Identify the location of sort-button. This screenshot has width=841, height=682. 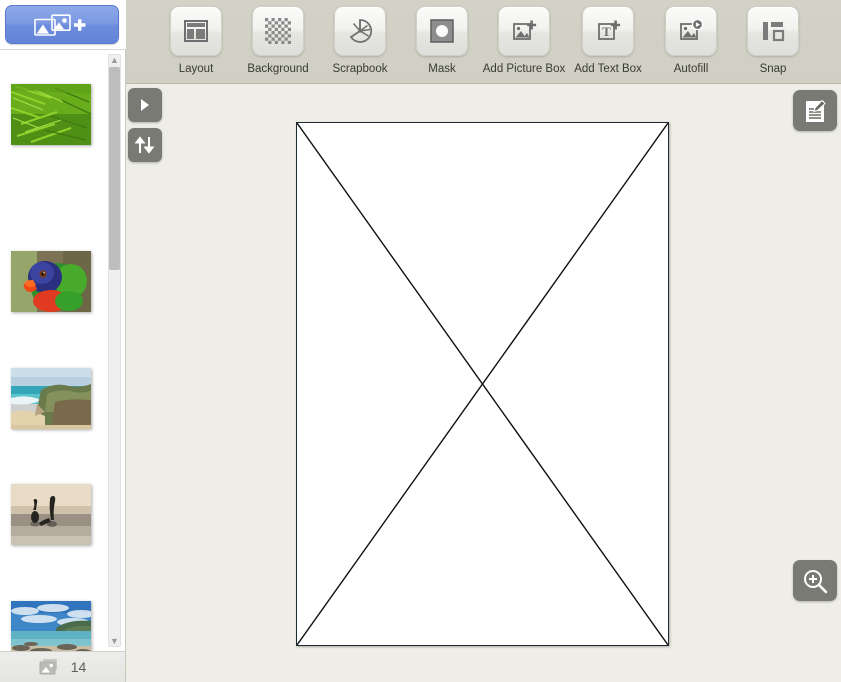
(145, 145).